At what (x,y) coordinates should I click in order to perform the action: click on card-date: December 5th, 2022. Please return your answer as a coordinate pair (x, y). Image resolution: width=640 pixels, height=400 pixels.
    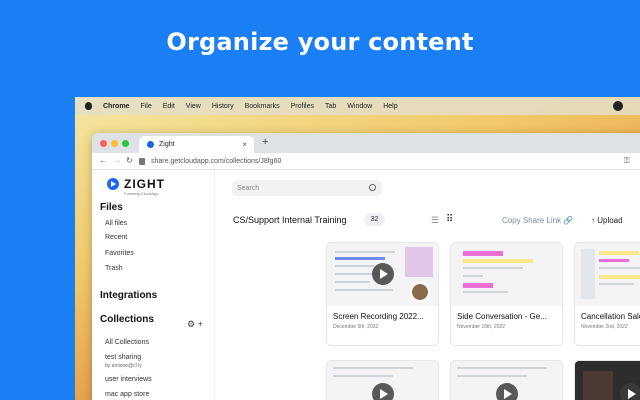
    Looking at the image, I should click on (356, 327).